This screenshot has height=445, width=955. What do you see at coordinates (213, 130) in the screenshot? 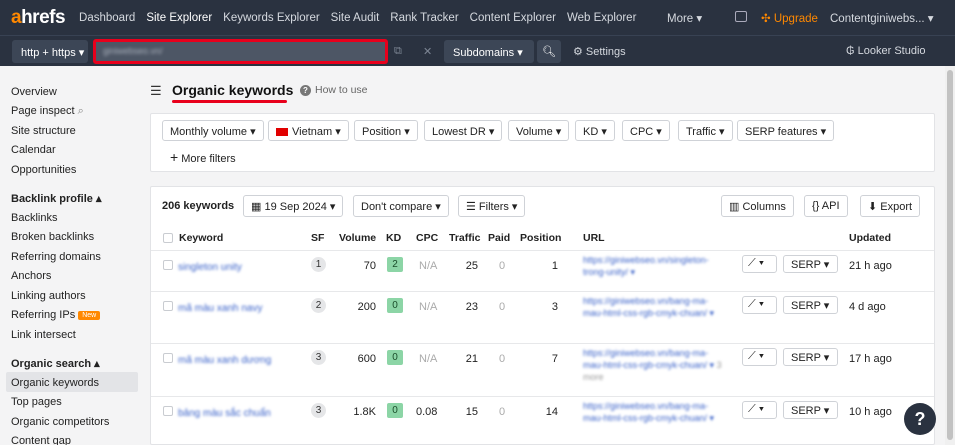
I see `filter-monthly-volume: Monthly volume ▾` at bounding box center [213, 130].